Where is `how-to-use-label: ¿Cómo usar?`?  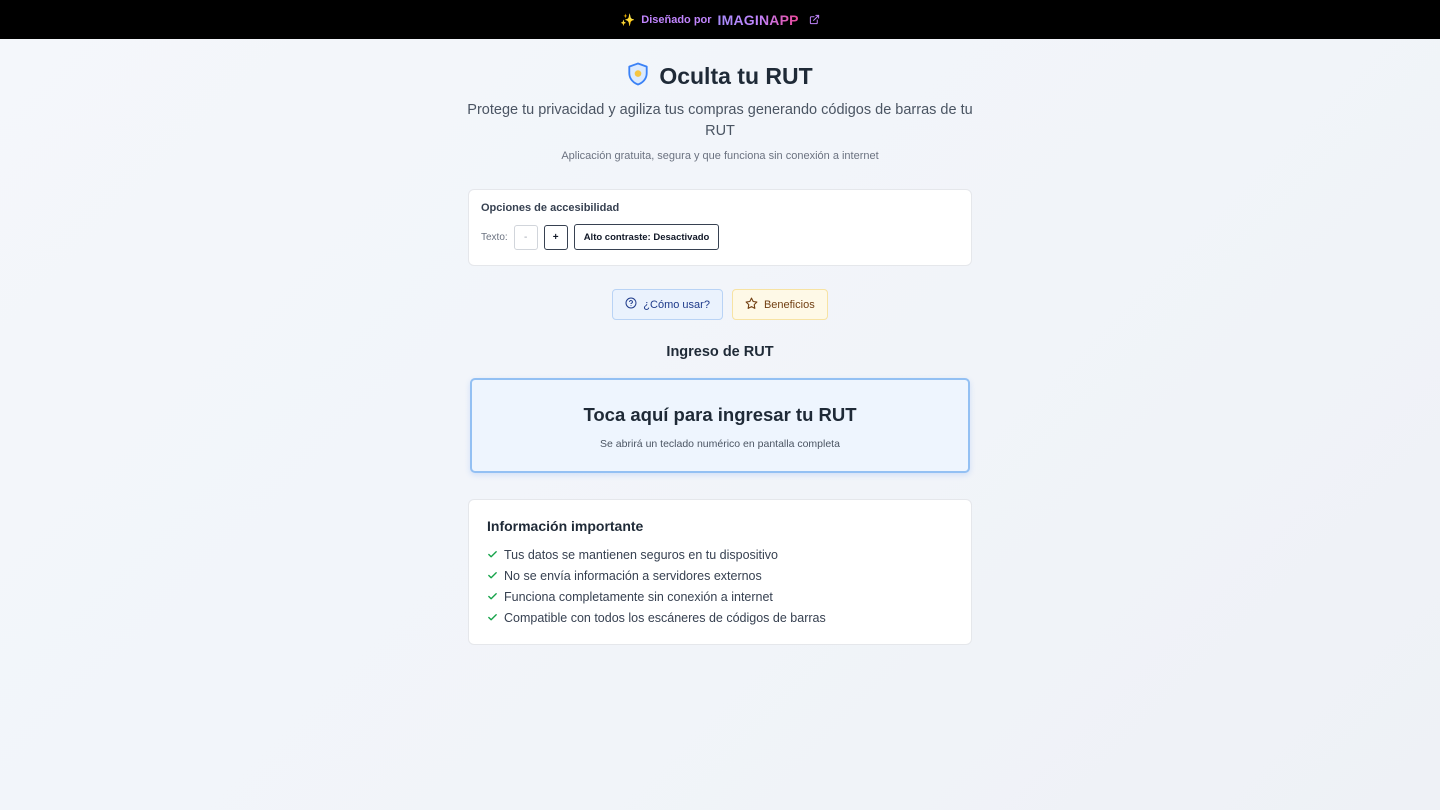 how-to-use-label: ¿Cómo usar? is located at coordinates (676, 304).